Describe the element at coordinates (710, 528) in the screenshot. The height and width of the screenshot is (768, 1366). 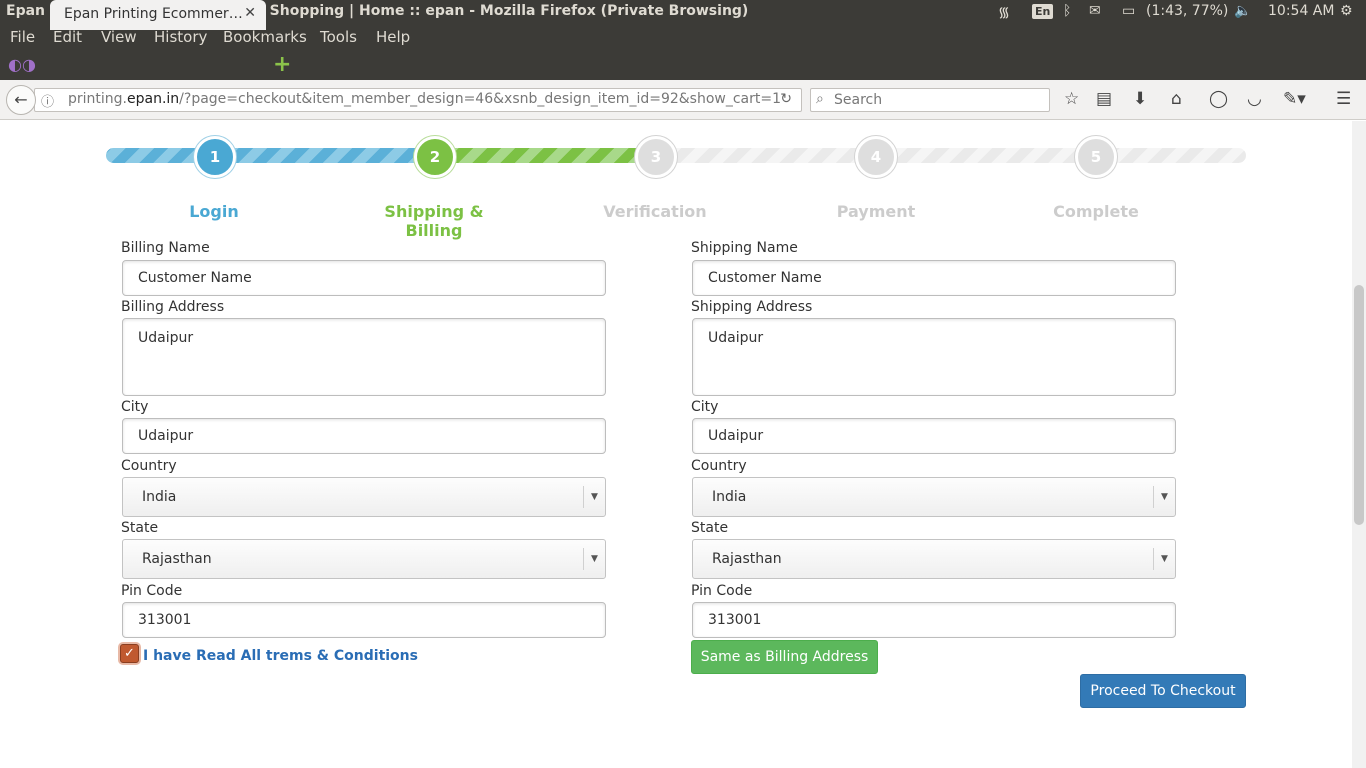
I see `shipping-state-label: State` at that location.